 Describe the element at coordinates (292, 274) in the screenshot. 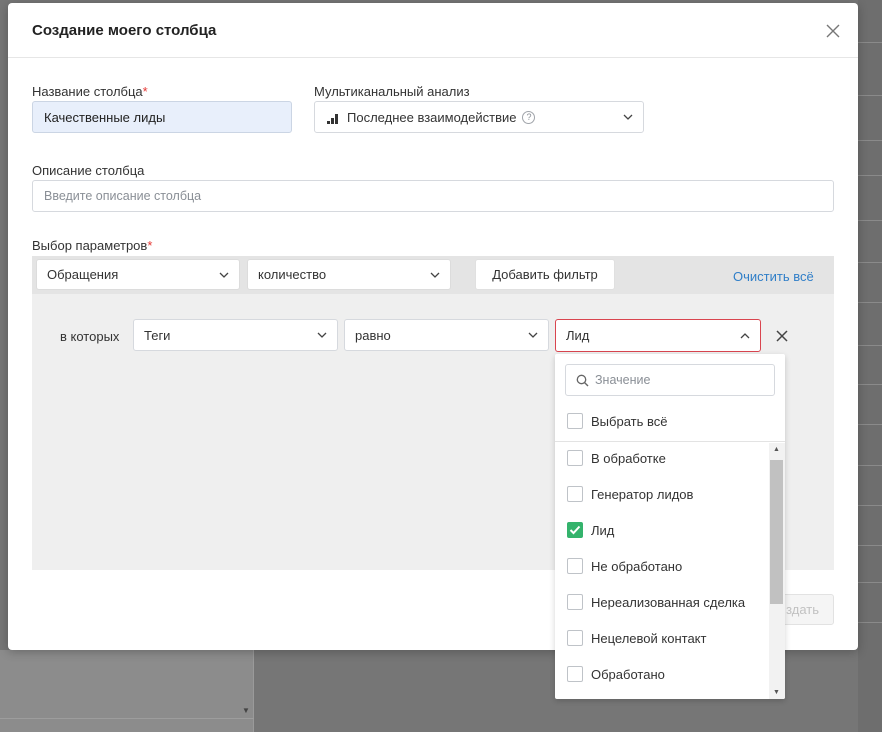

I see `metric-select-value: количество` at that location.